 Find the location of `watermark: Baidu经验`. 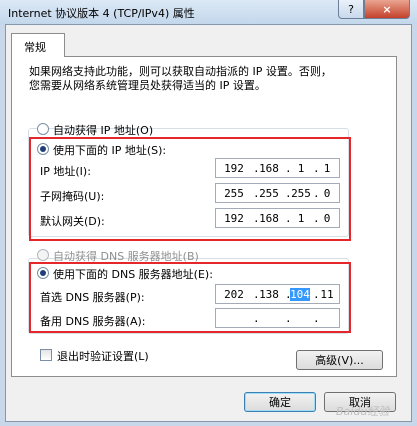

watermark: Baidu经验 is located at coordinates (363, 411).